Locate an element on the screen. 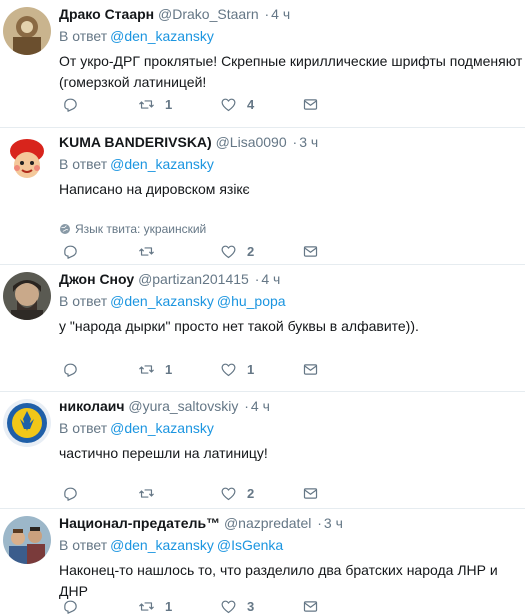 The width and height of the screenshot is (525, 614). tweet-header: Джон Сноу @partizan201415 · 4 ч is located at coordinates (169, 279).